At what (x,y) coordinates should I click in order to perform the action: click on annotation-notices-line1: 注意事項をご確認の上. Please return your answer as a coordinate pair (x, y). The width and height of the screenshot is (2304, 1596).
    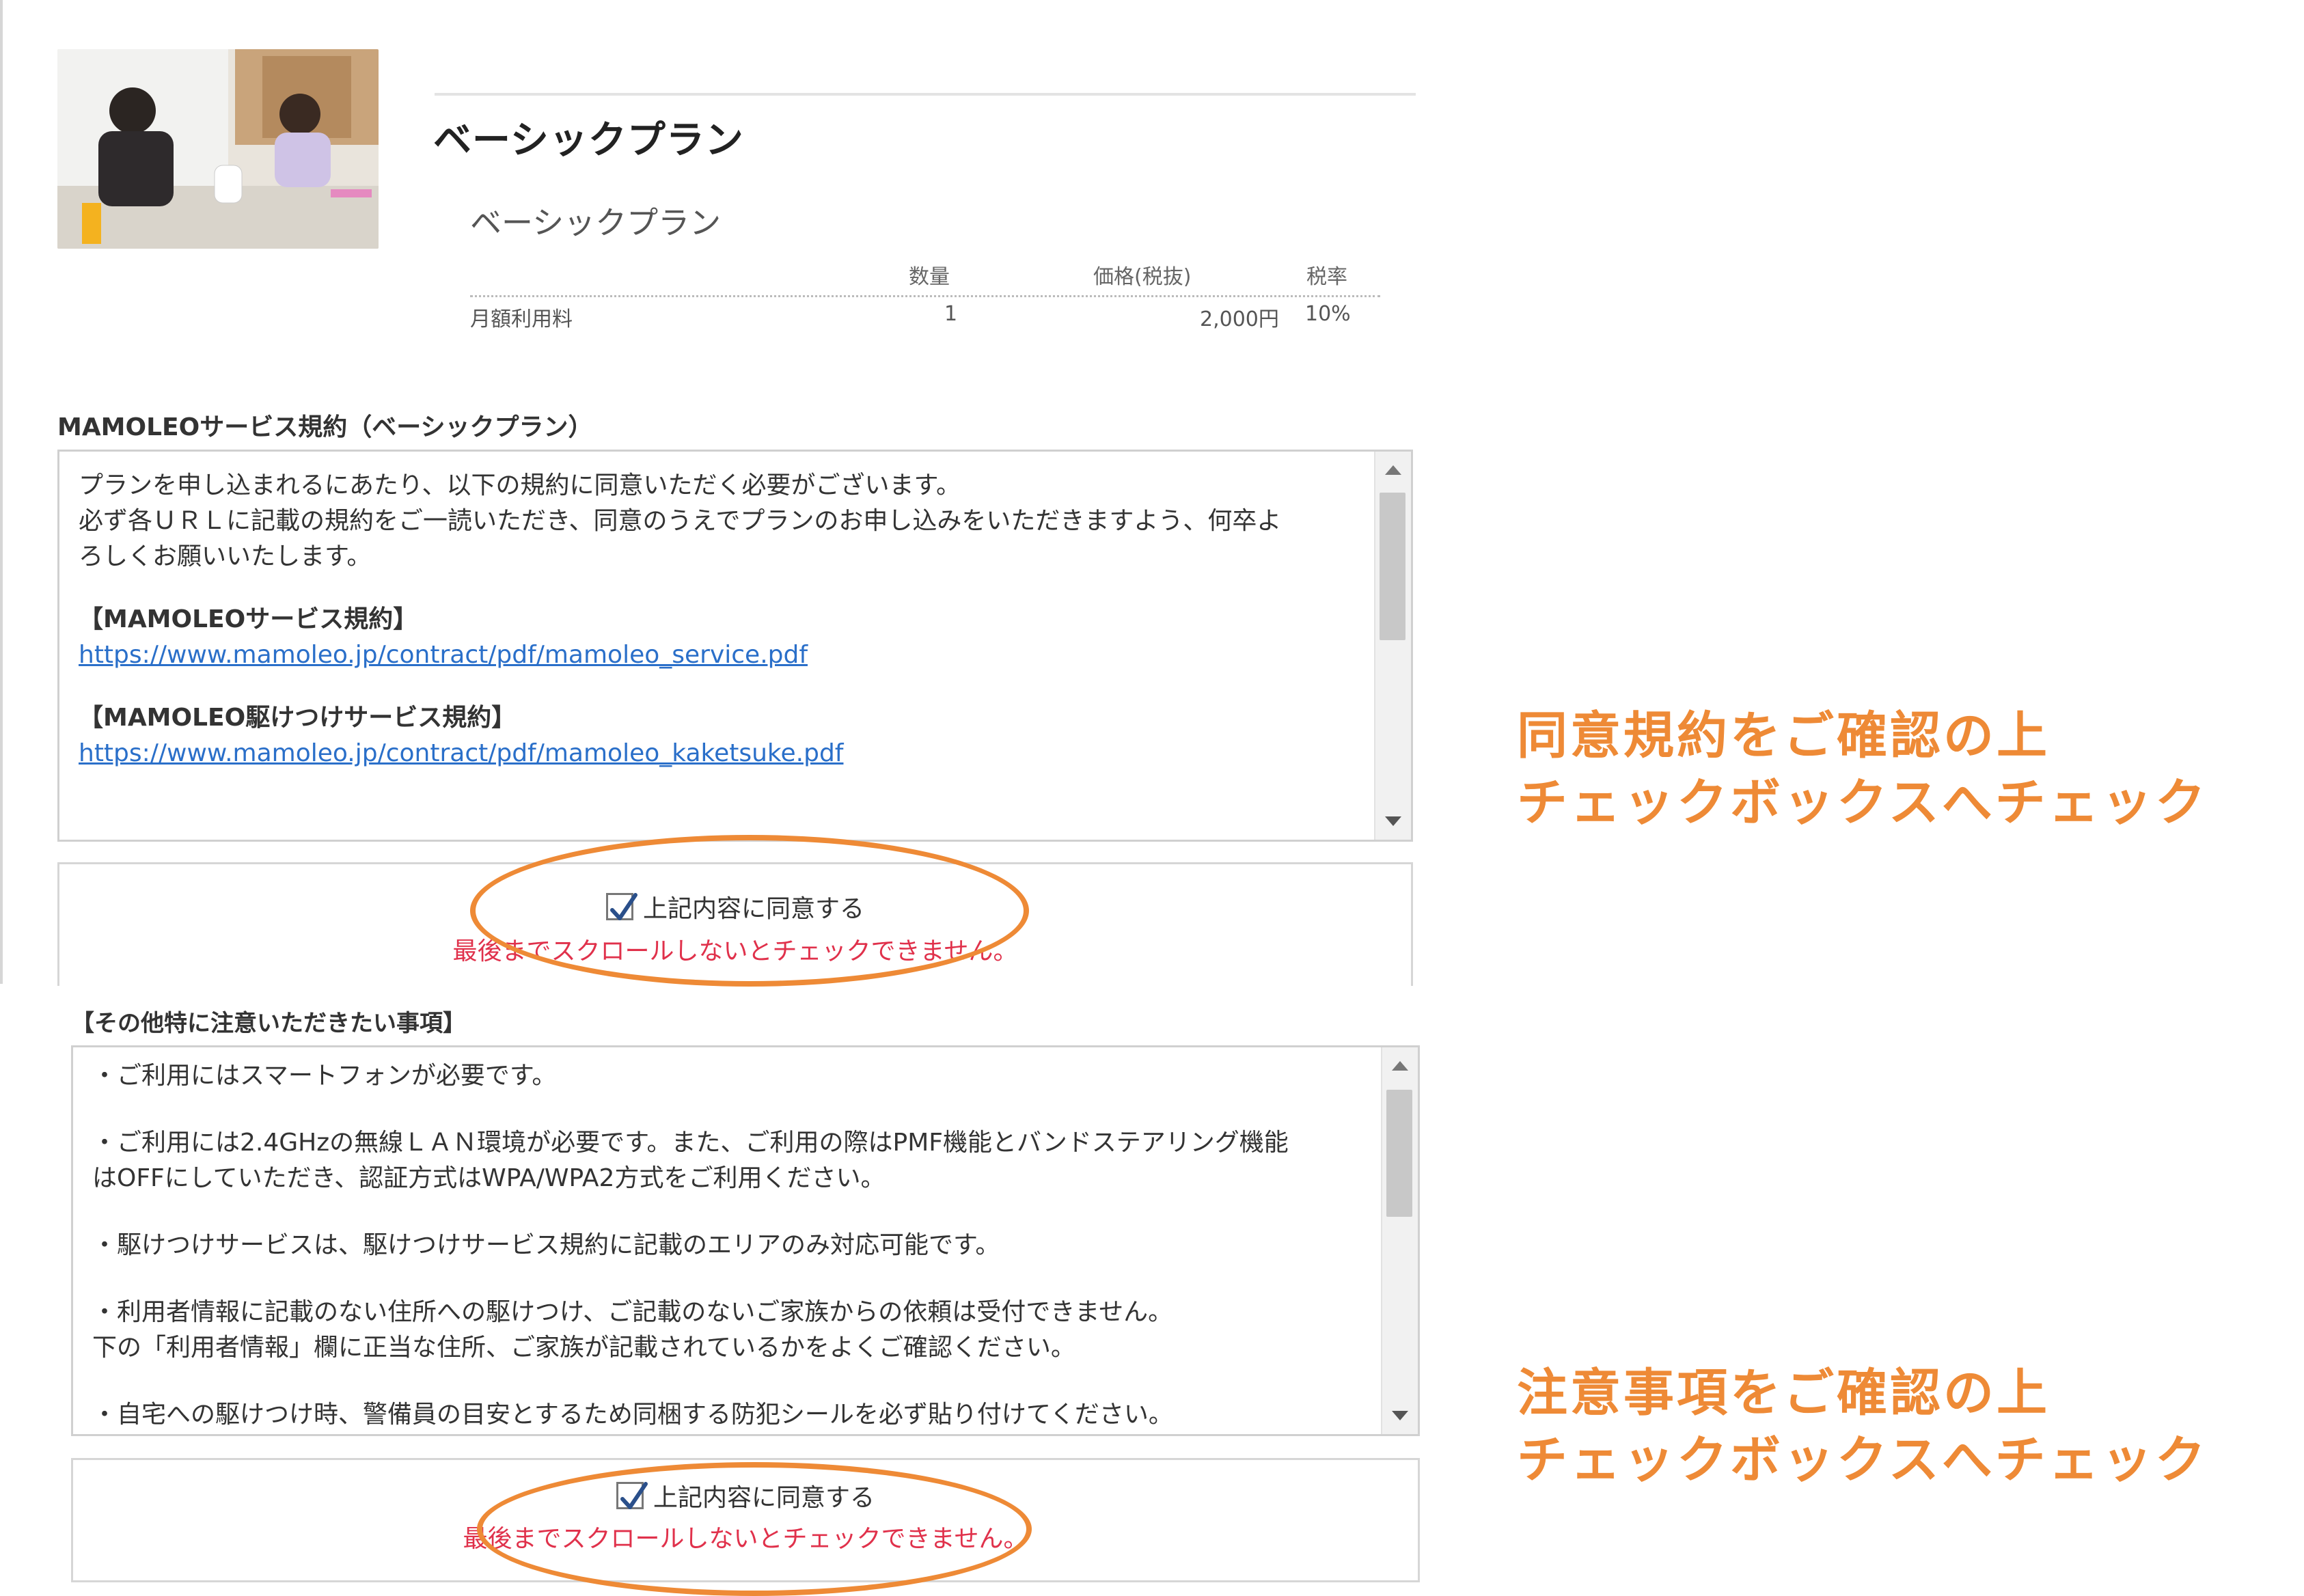
    Looking at the image, I should click on (1783, 1393).